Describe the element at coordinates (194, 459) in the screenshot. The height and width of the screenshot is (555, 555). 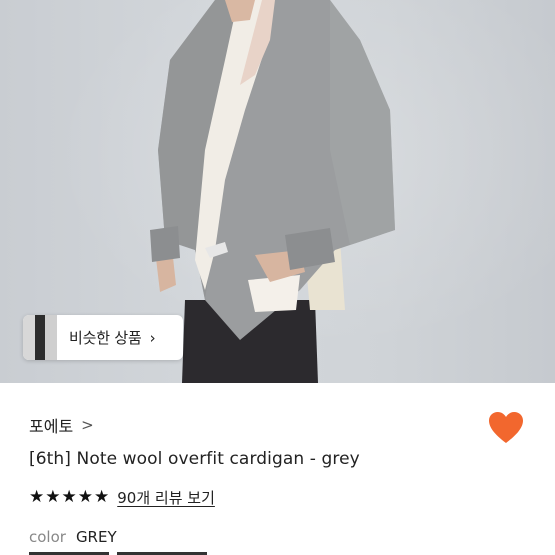
I see `product-title: [6th] Note wool overfit cardigan - grey` at that location.